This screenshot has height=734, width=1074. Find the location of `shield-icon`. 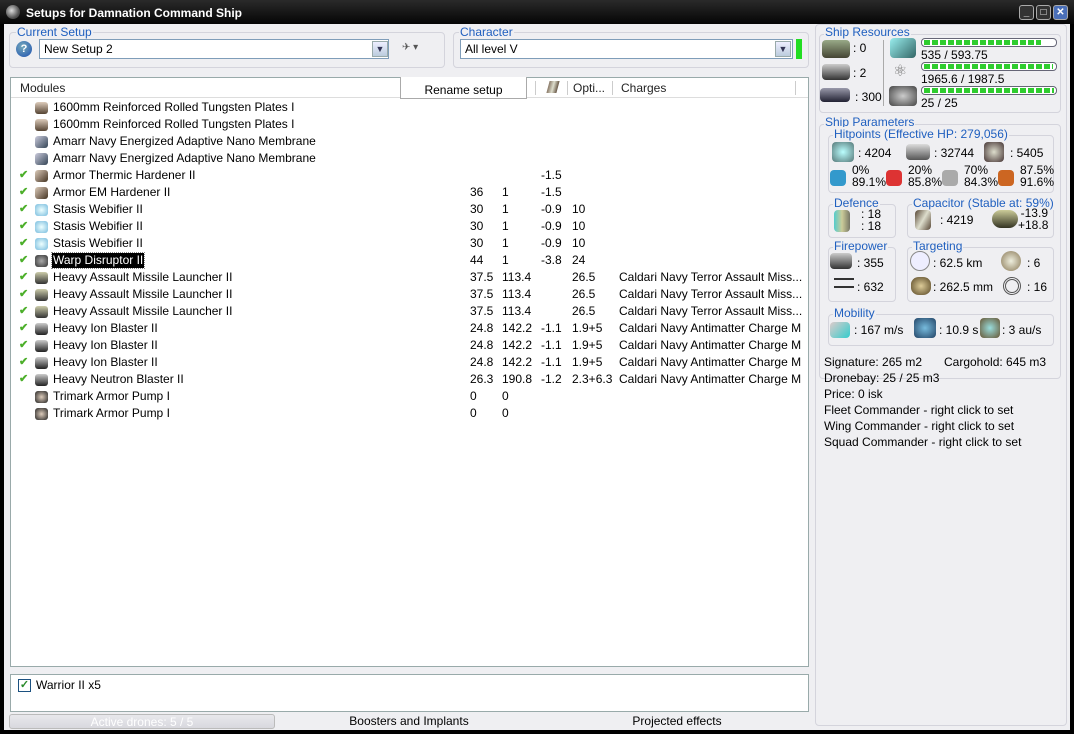

shield-icon is located at coordinates (843, 152).